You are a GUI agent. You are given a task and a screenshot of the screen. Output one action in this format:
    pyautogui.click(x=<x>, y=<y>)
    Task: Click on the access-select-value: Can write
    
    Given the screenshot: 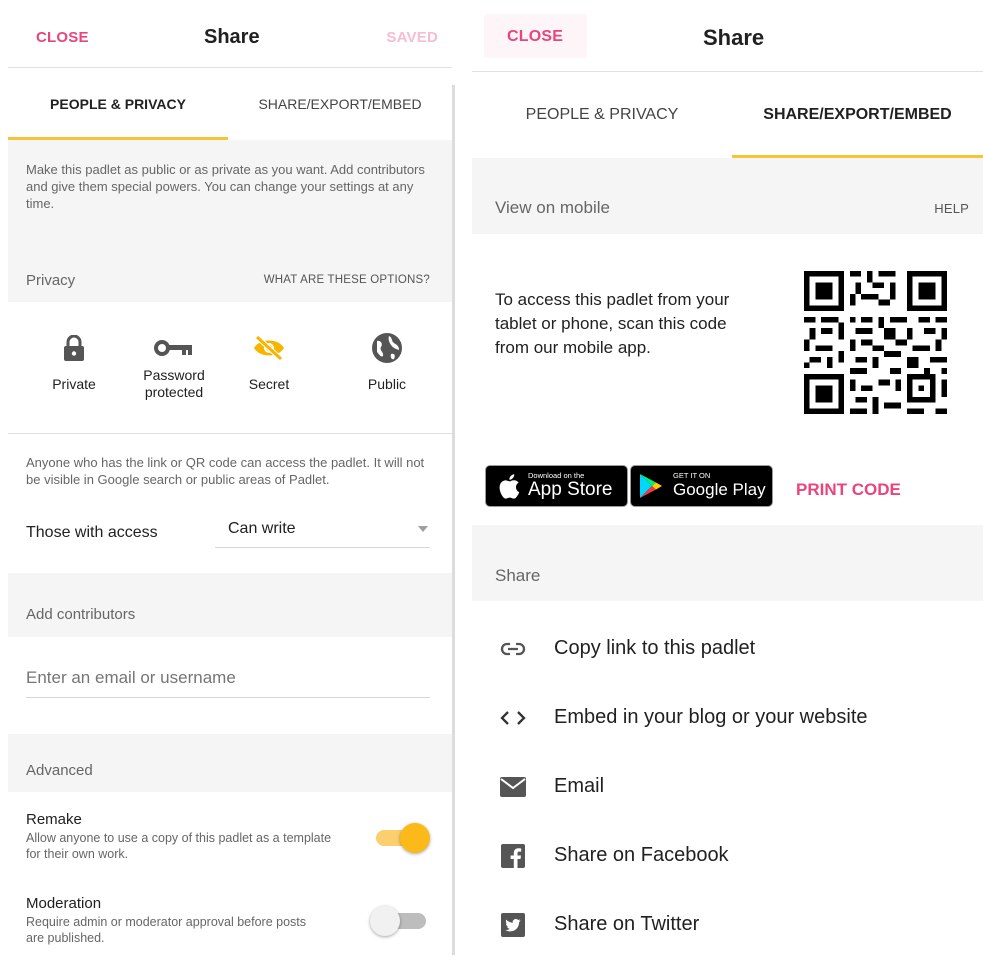 What is the action you would take?
    pyautogui.click(x=262, y=528)
    